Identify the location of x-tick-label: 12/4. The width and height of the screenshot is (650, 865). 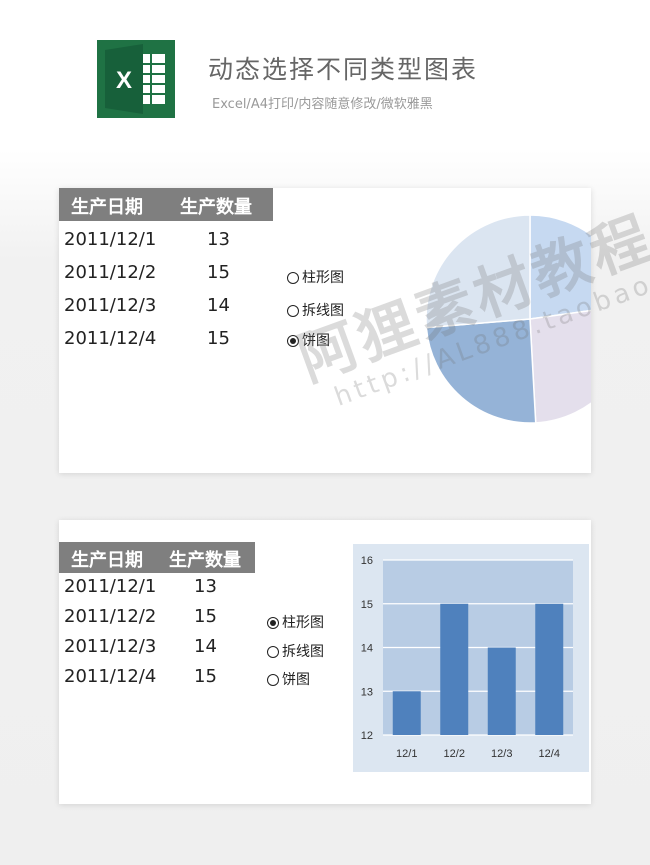
(549, 754).